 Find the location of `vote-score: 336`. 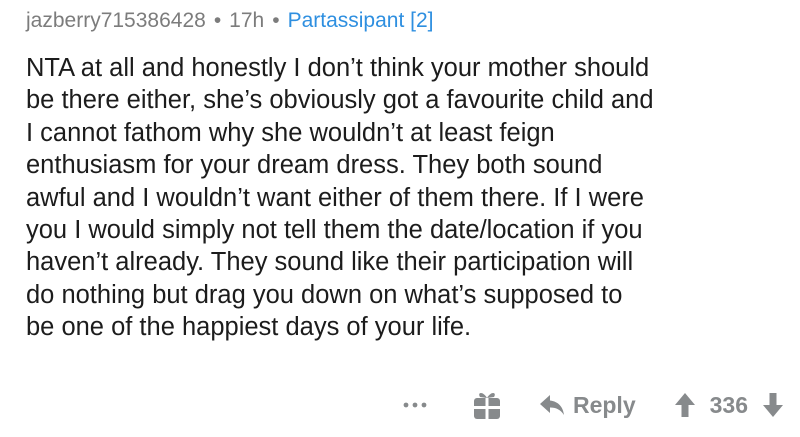

vote-score: 336 is located at coordinates (728, 404).